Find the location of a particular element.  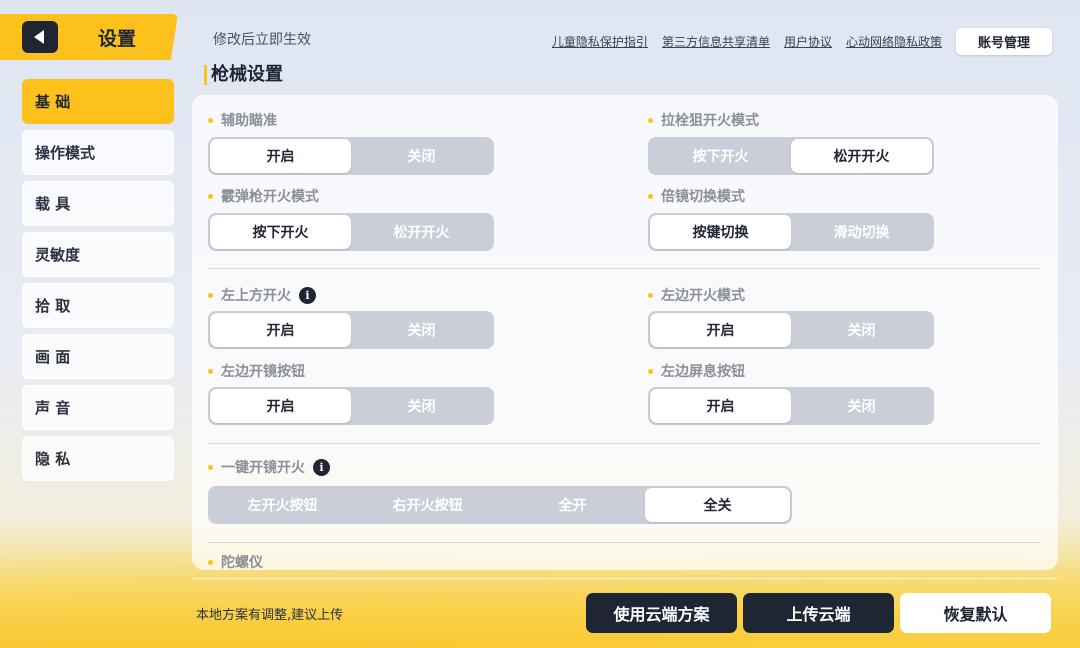

apply-hint: 修改后立即生效 is located at coordinates (262, 40).